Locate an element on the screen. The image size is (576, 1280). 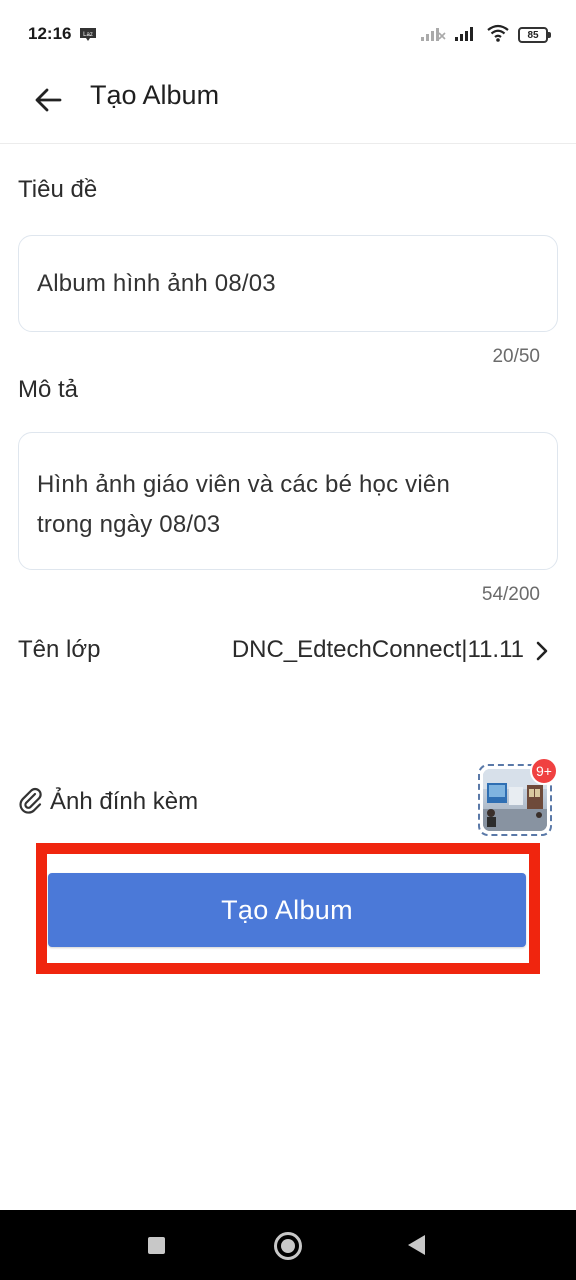
back-button is located at coordinates (48, 102).